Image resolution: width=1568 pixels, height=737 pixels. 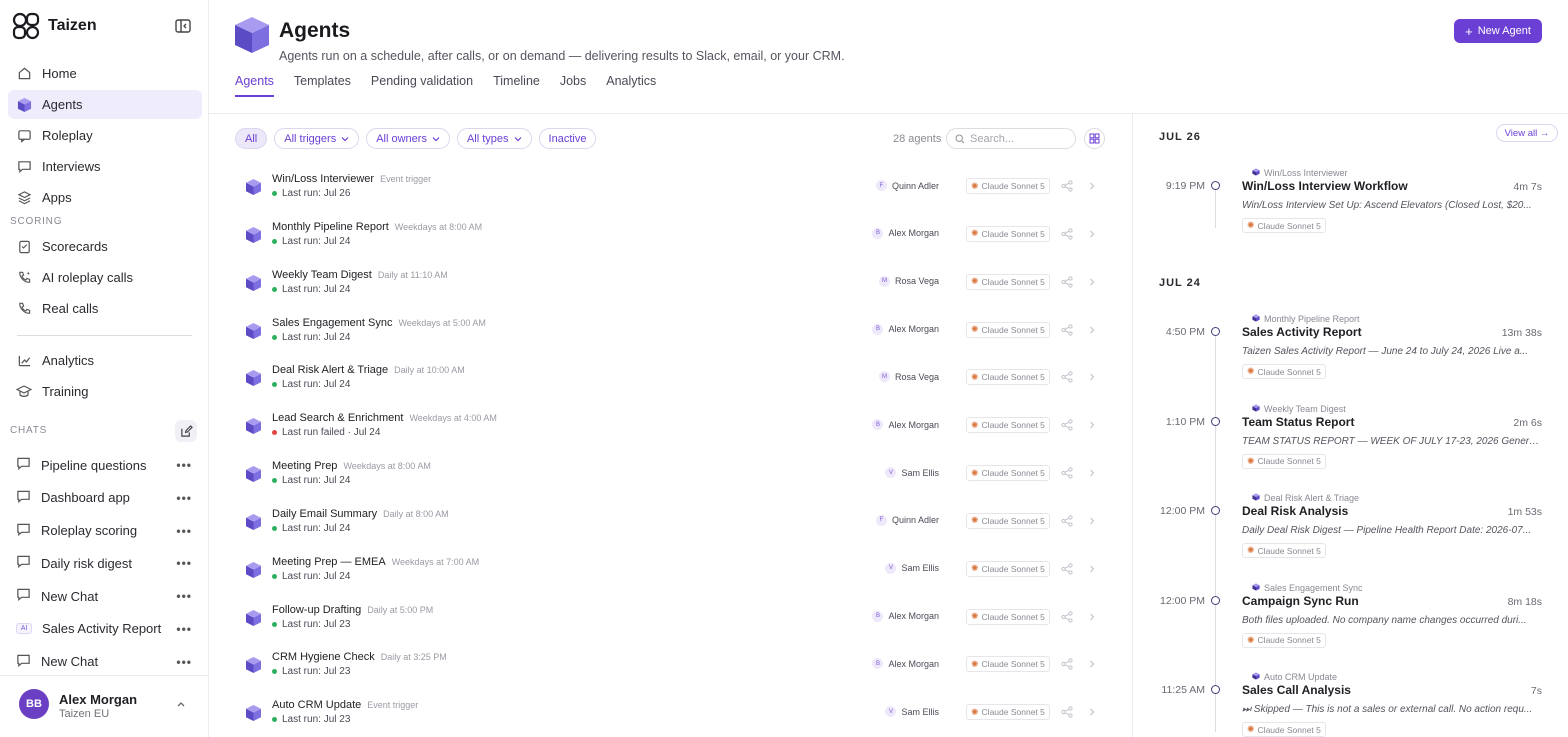 I want to click on tab-agents: Agents, so click(x=254, y=85).